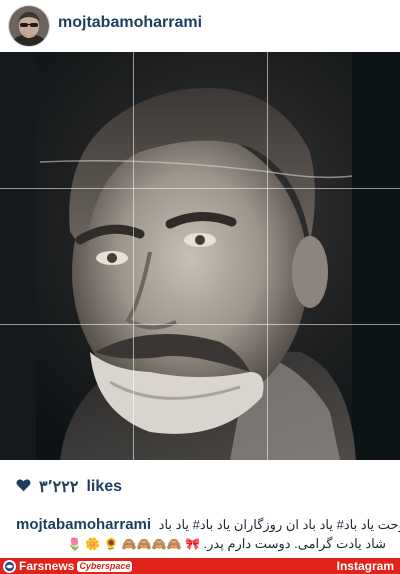 The width and height of the screenshot is (400, 574). I want to click on source-label: Farsnews, so click(47, 566).